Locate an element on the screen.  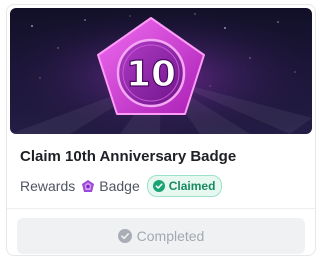
claimed-badge: Claimed is located at coordinates (184, 186).